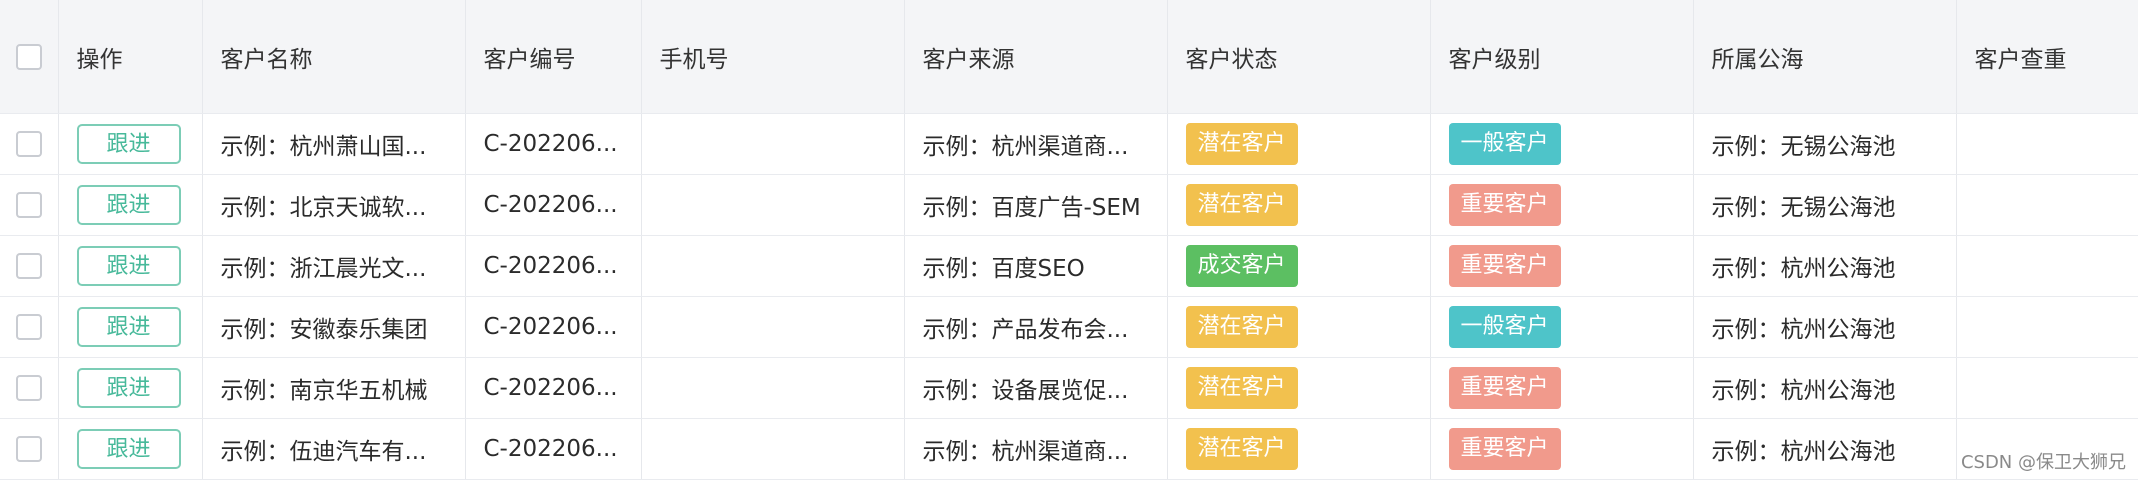 This screenshot has width=2138, height=482. What do you see at coordinates (553, 57) in the screenshot?
I see `col-header-code: 客户编号` at bounding box center [553, 57].